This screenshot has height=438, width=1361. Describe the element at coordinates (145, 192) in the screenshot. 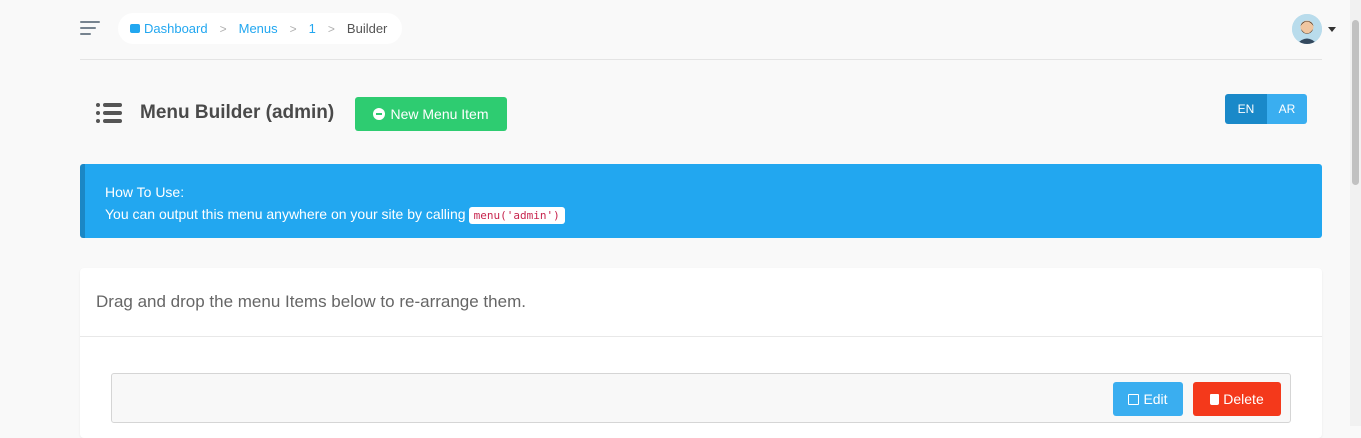

I see `alert-heading: How To Use:` at that location.